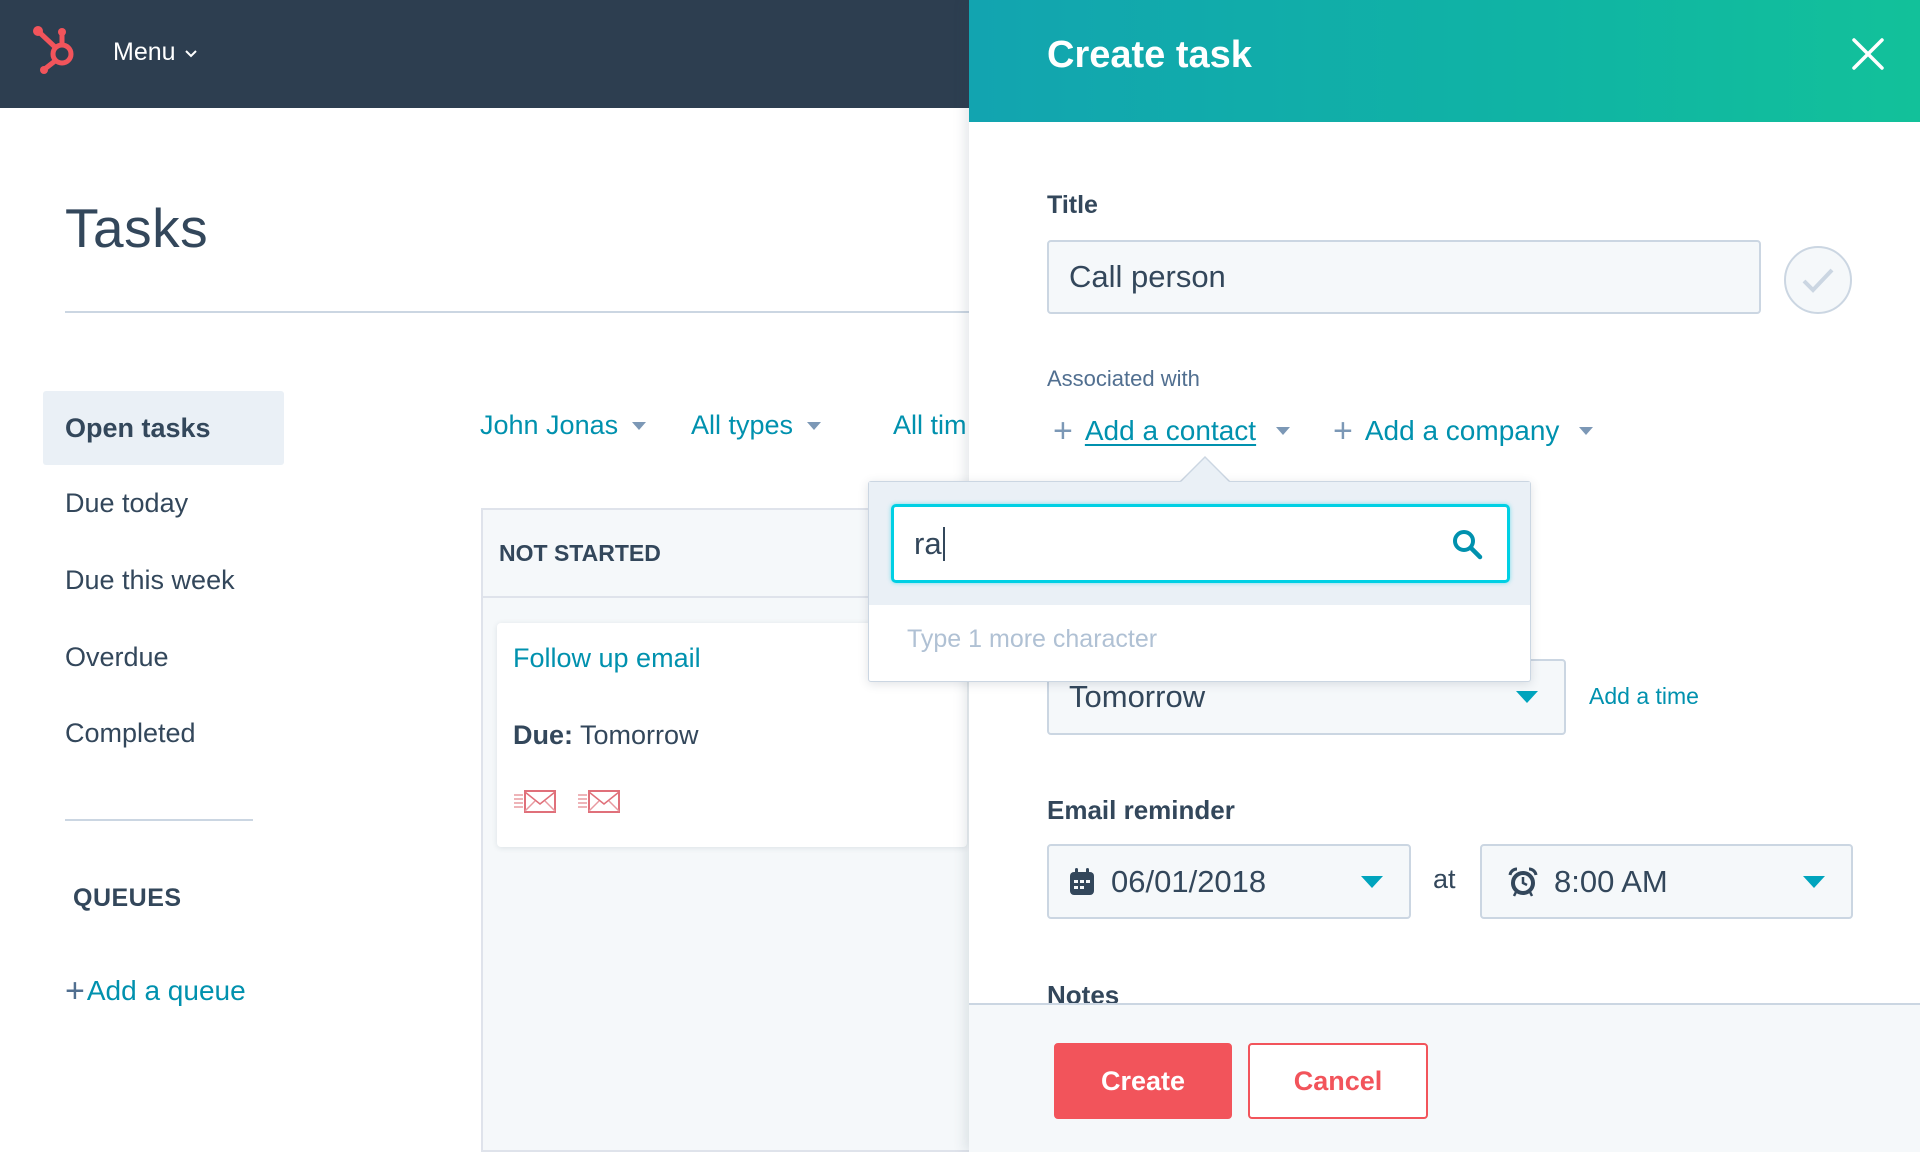 This screenshot has width=1920, height=1152. I want to click on main-menu-button: Menu, so click(155, 52).